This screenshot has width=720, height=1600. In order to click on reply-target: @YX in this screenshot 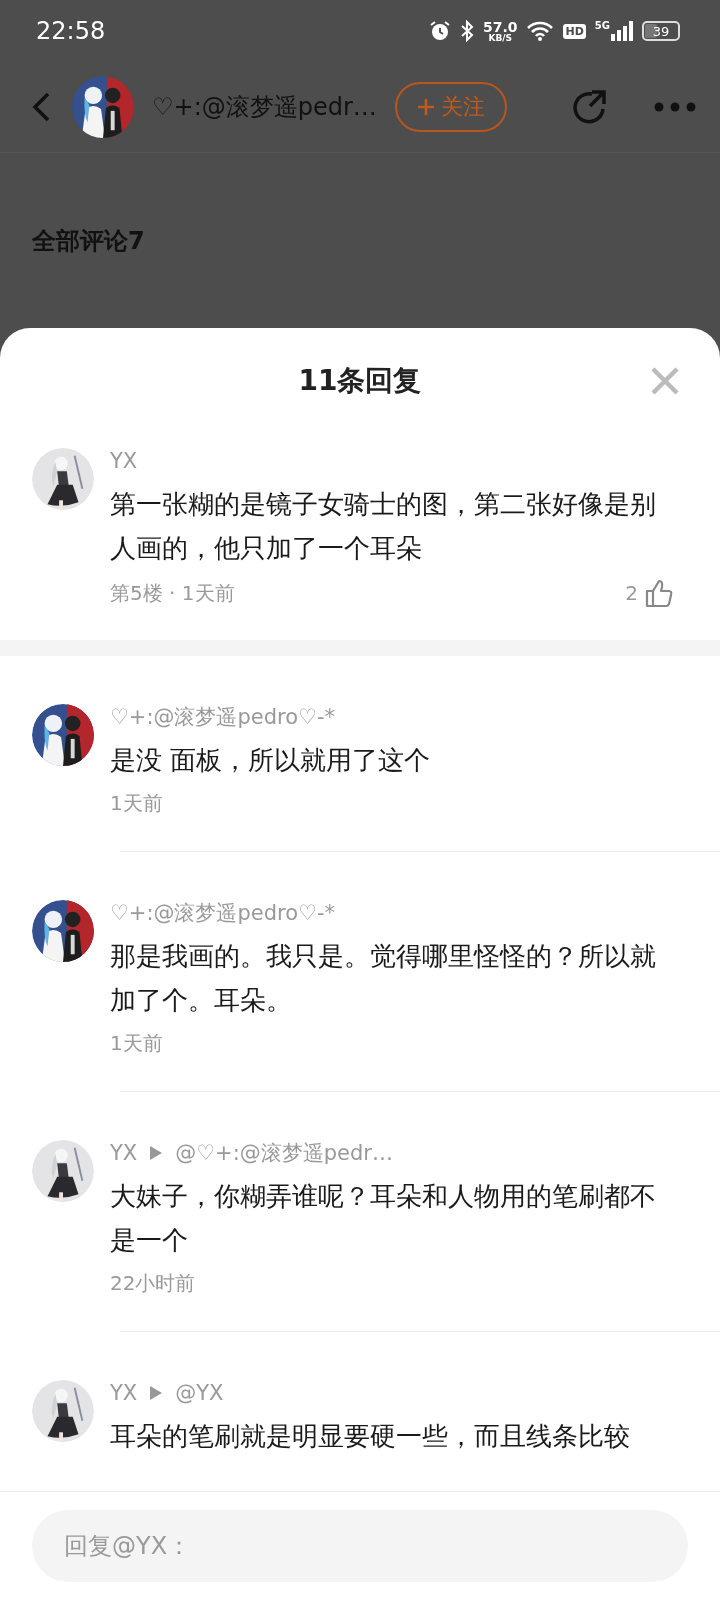, I will do `click(199, 1393)`.